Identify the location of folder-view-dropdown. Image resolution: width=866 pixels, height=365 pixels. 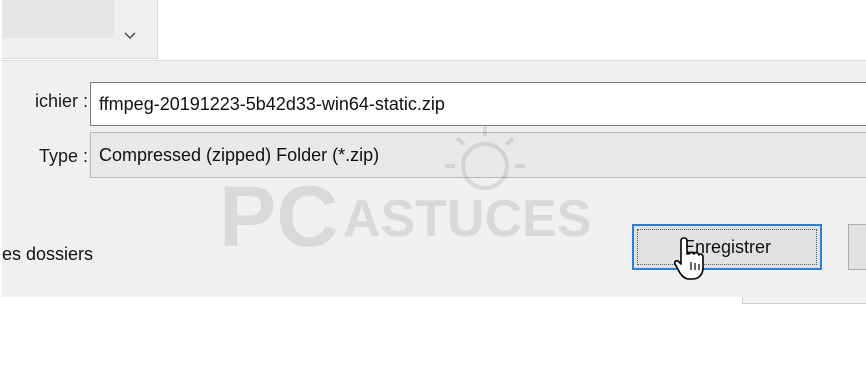
(80, 29).